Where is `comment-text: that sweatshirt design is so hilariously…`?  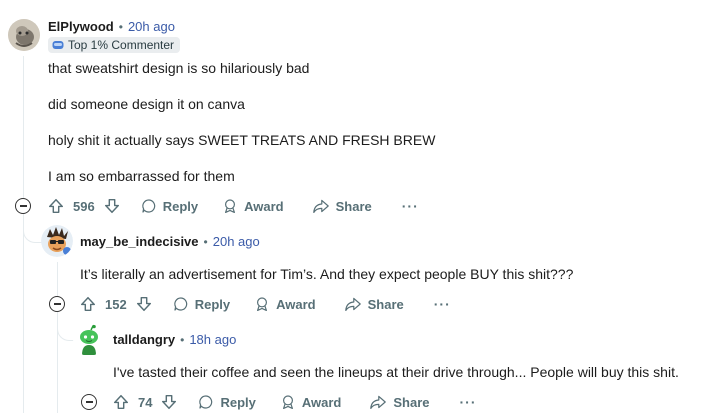 comment-text: that sweatshirt design is so hilariously… is located at coordinates (179, 68).